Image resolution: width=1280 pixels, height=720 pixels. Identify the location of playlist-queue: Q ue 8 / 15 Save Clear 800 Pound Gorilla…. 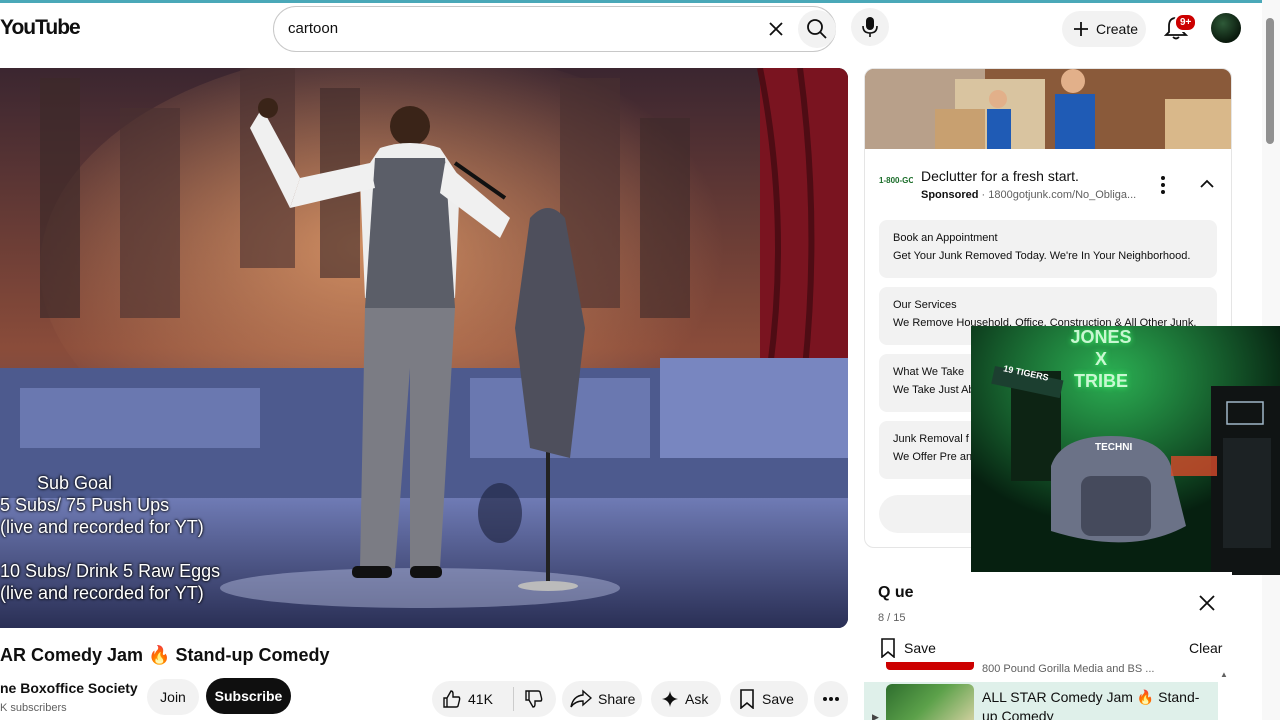
(1048, 646).